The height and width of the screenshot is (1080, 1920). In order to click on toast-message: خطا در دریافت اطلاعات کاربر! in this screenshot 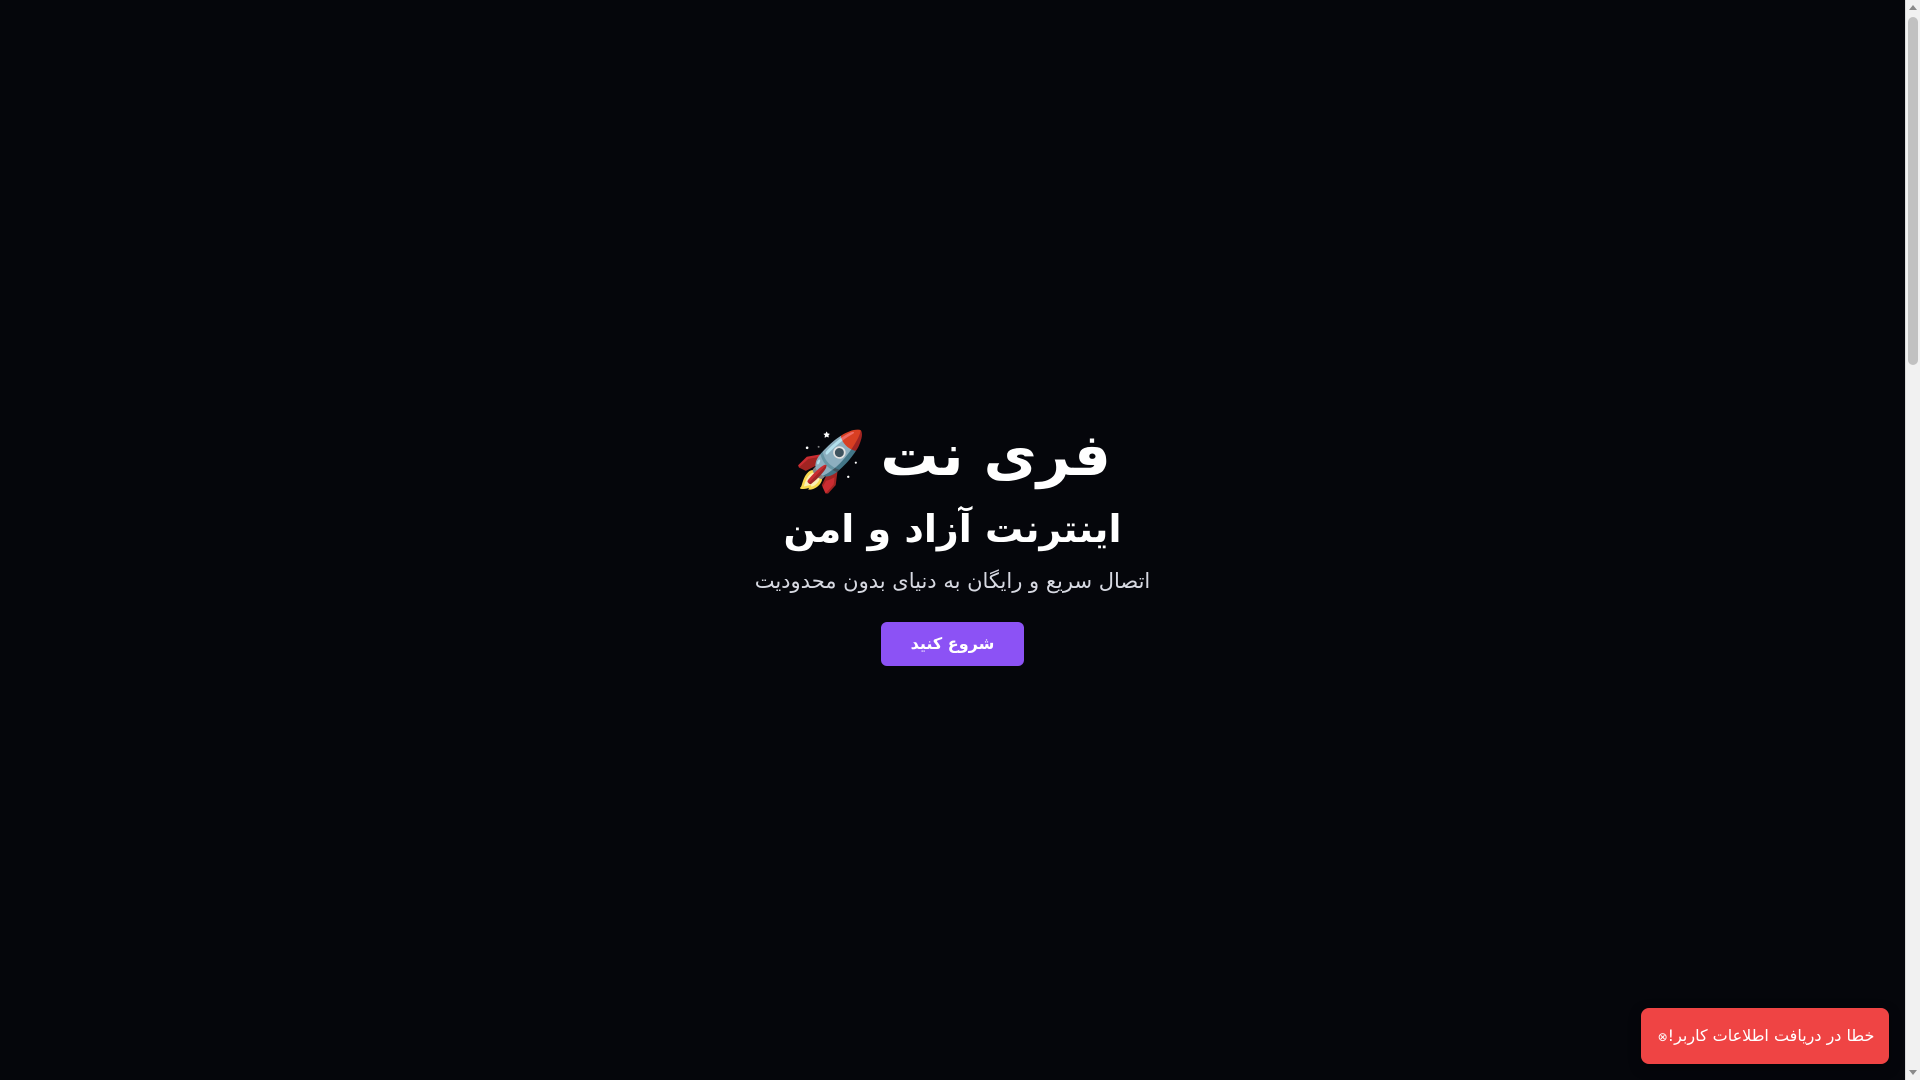, I will do `click(1771, 1035)`.